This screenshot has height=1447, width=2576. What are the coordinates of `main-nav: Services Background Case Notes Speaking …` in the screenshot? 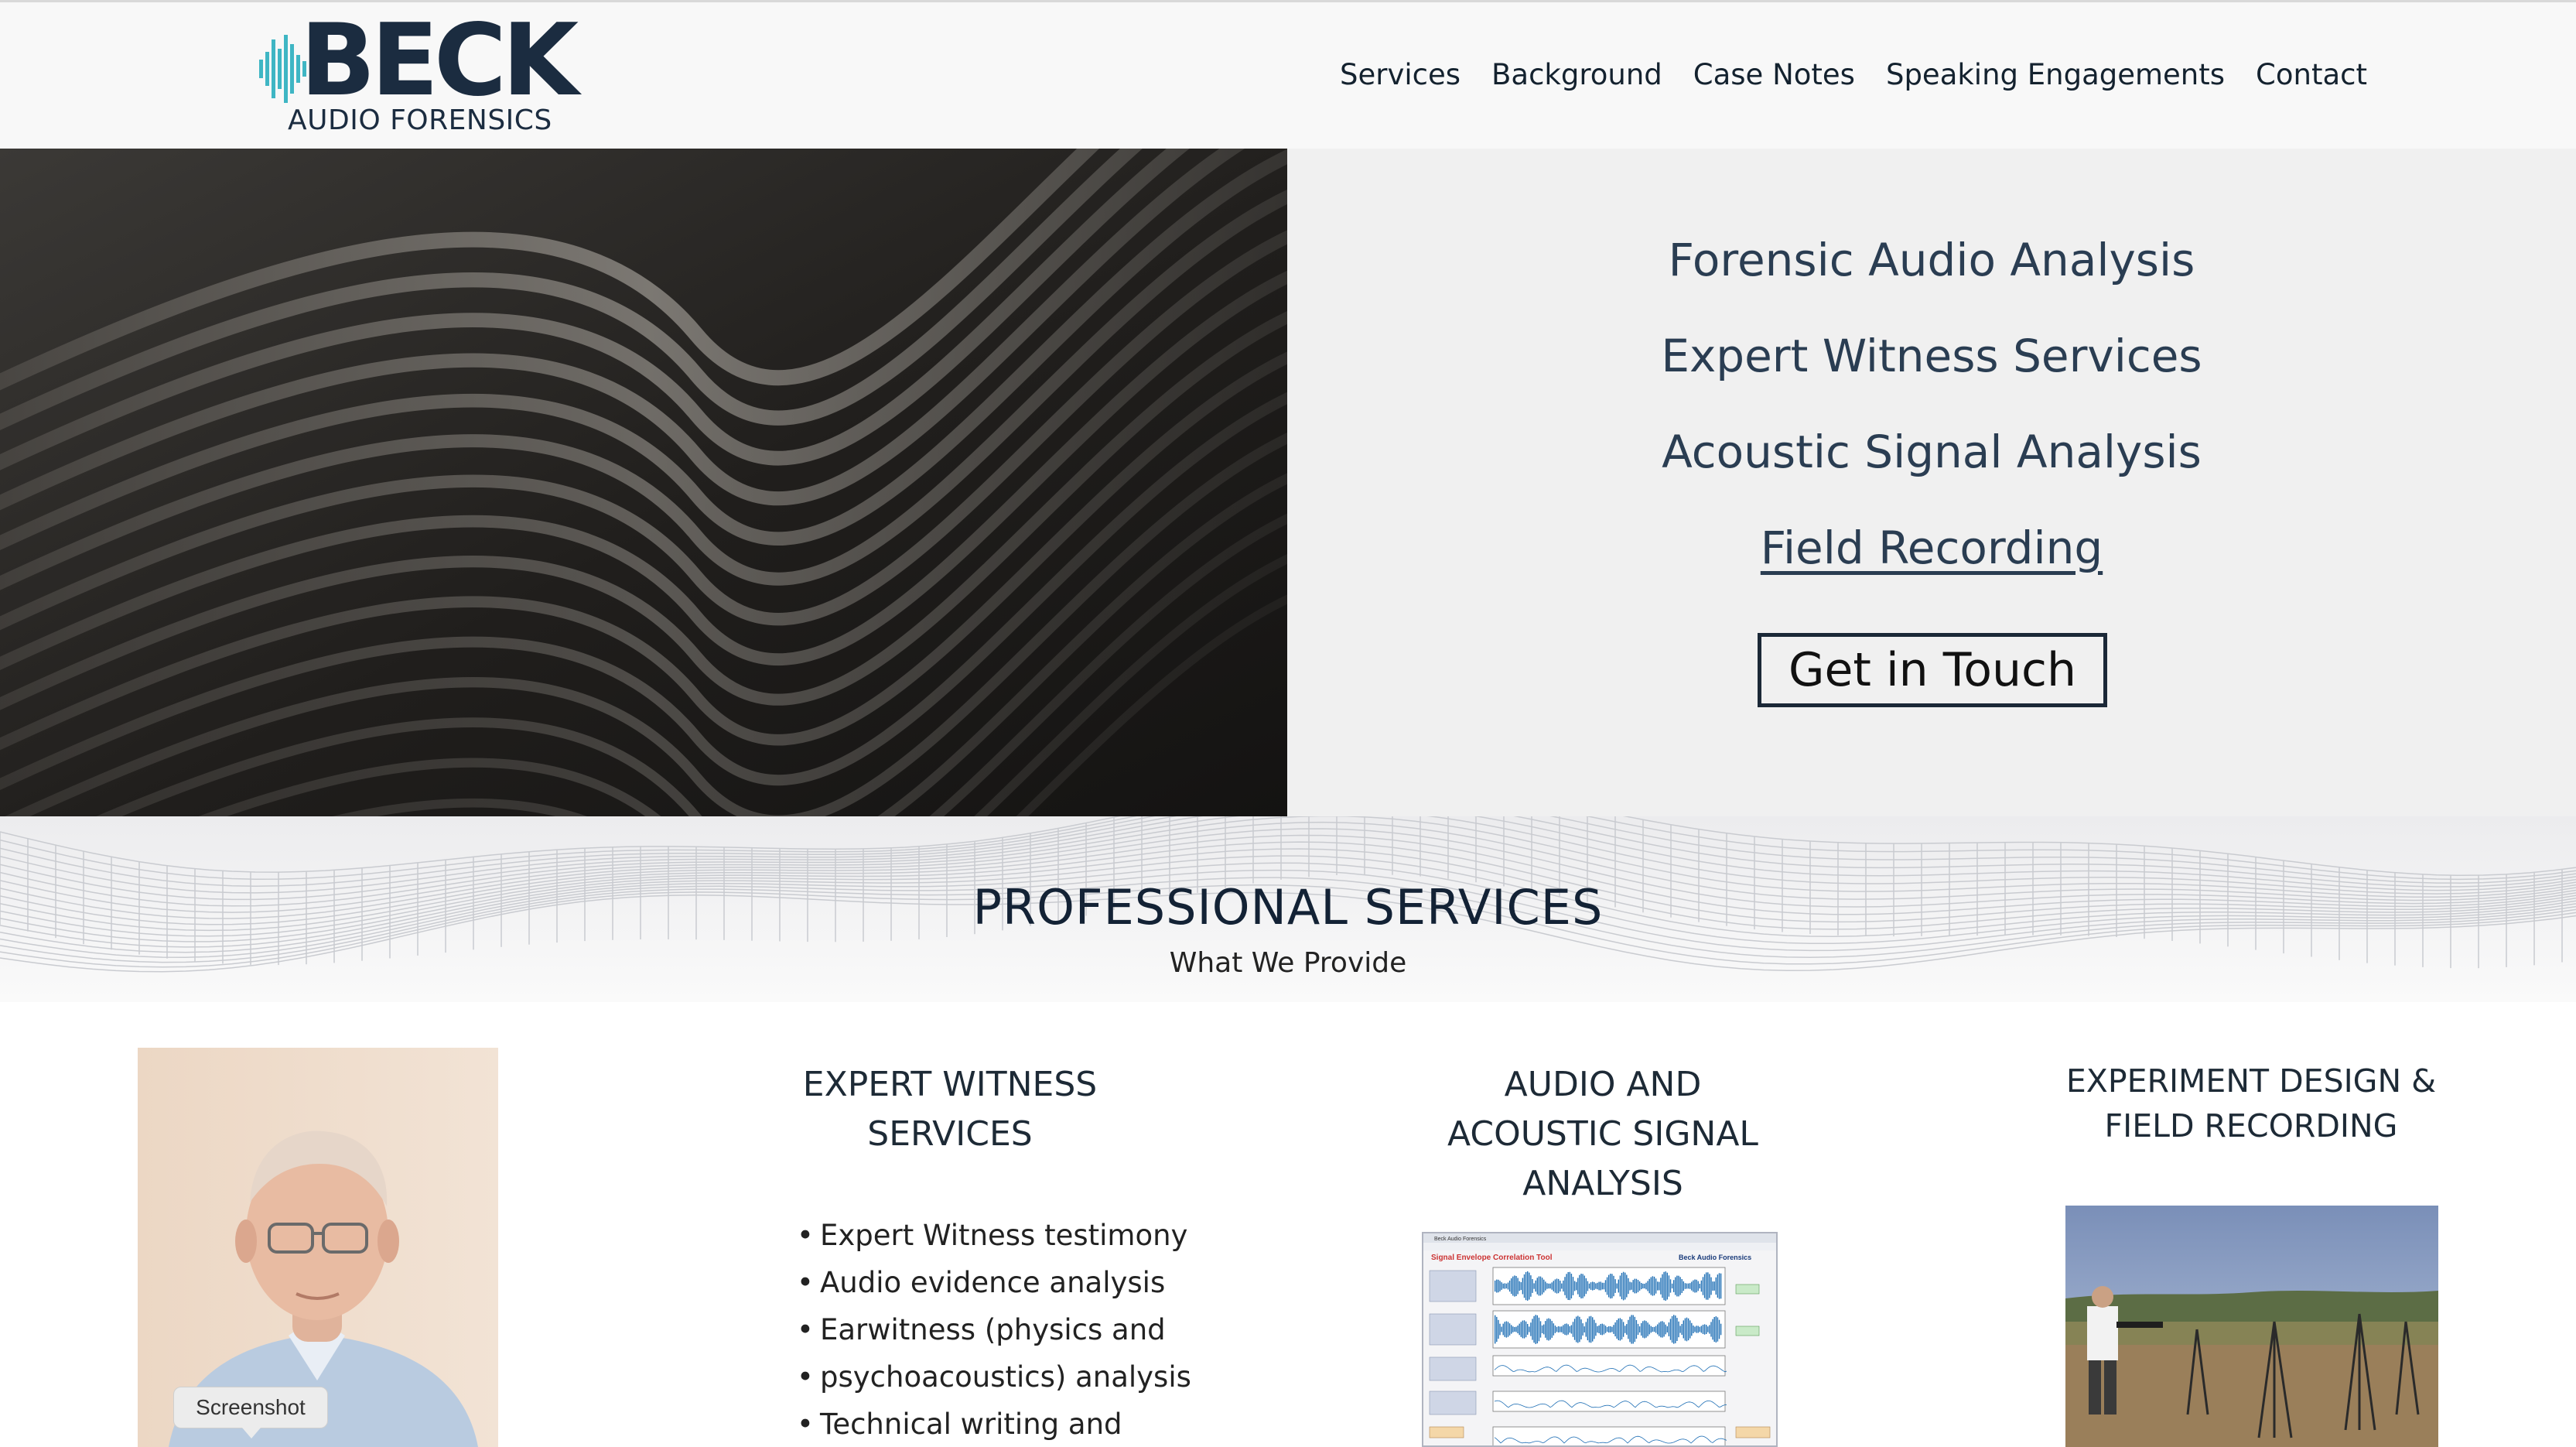 It's located at (1853, 74).